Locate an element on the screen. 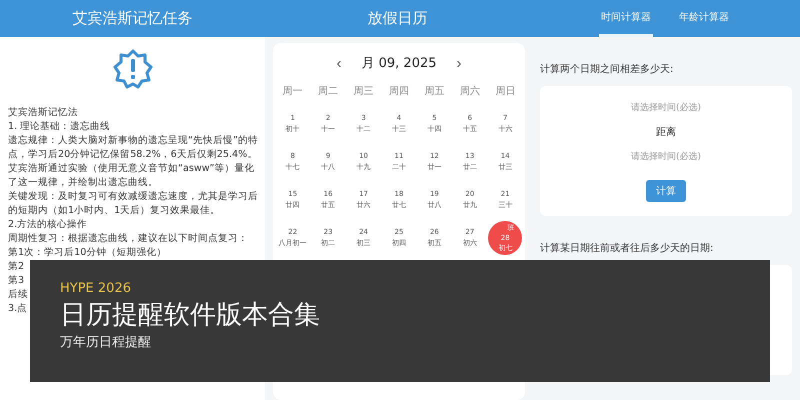 The width and height of the screenshot is (800, 400). next-month-button: › is located at coordinates (459, 63).